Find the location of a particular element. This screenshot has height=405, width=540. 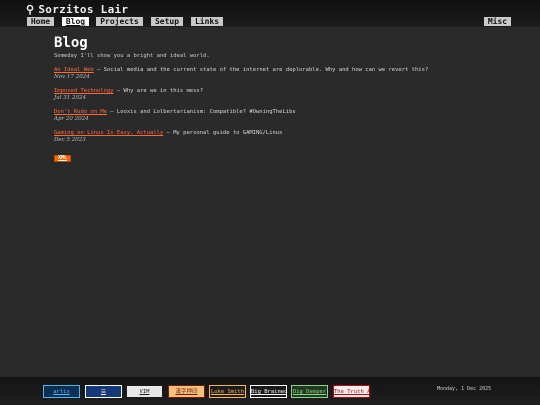

post-description: – Why are we in this mess? is located at coordinates (158, 91).